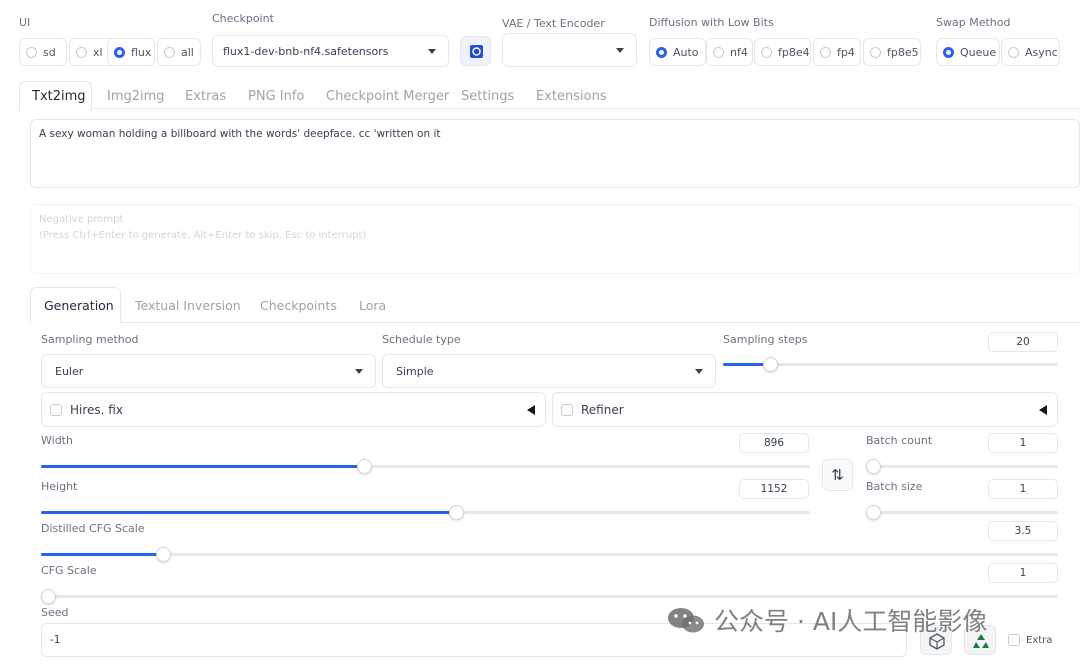 This screenshot has width=1080, height=665. I want to click on batch-size-slider, so click(962, 512).